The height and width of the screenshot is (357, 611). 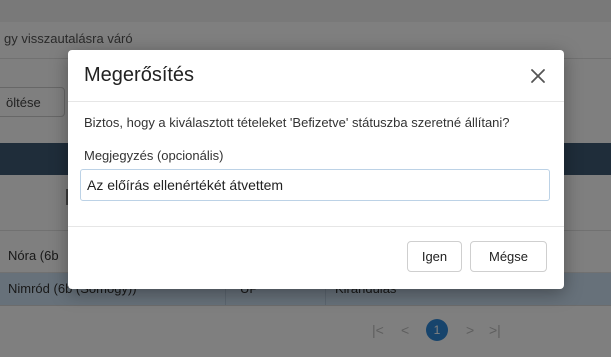 I want to click on note-label: Megjegyzés (opcionális), so click(x=154, y=155).